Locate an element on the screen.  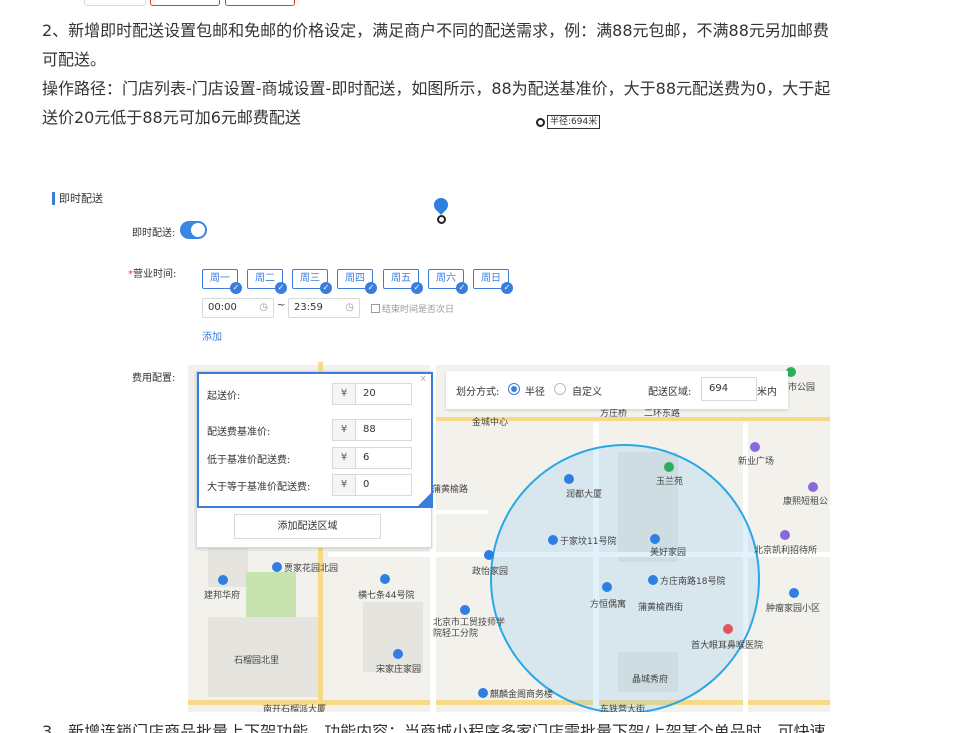
poi-label: 康熙短租公 is located at coordinates (806, 502).